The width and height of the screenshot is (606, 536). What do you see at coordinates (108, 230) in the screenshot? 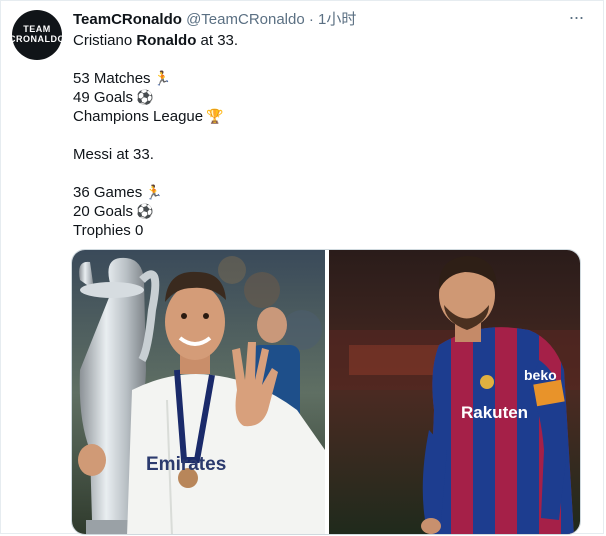
I see `messi-trophies-text: Trophies 0` at bounding box center [108, 230].